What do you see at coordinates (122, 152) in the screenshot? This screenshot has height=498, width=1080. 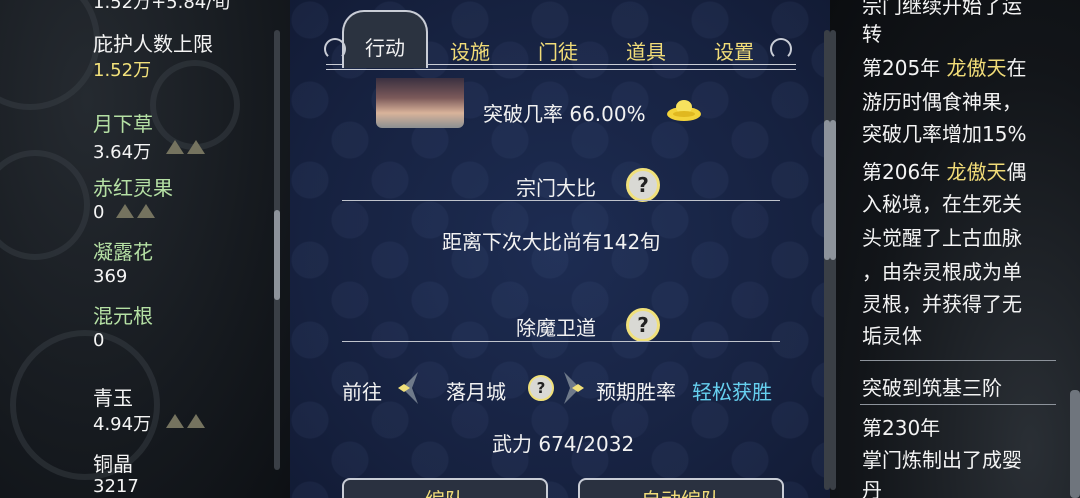 I see `resource-moongrass-value: 3.64万` at bounding box center [122, 152].